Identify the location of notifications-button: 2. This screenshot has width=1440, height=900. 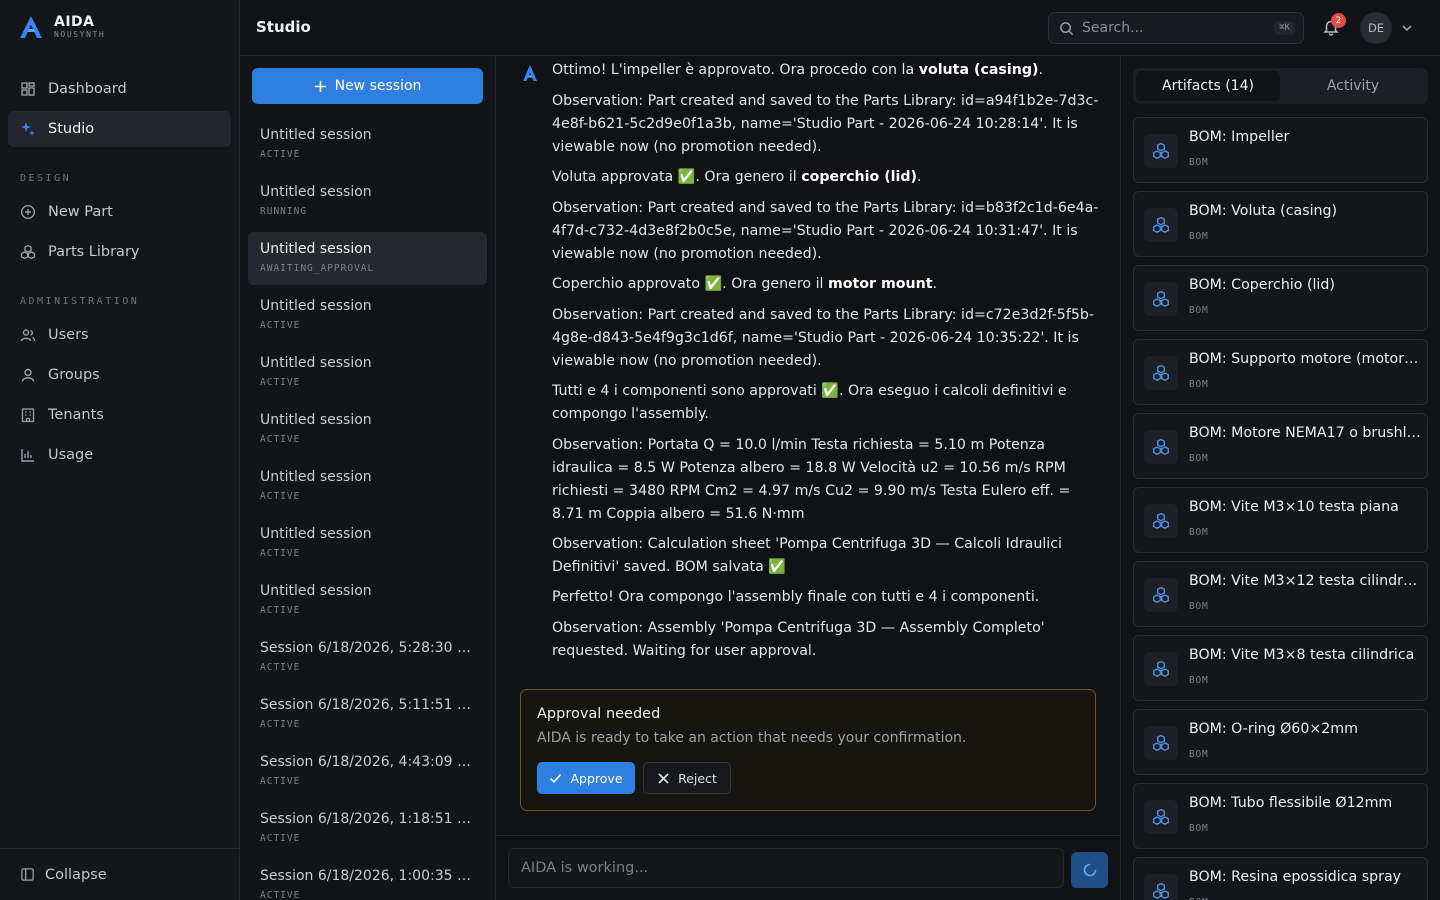
(1333, 25).